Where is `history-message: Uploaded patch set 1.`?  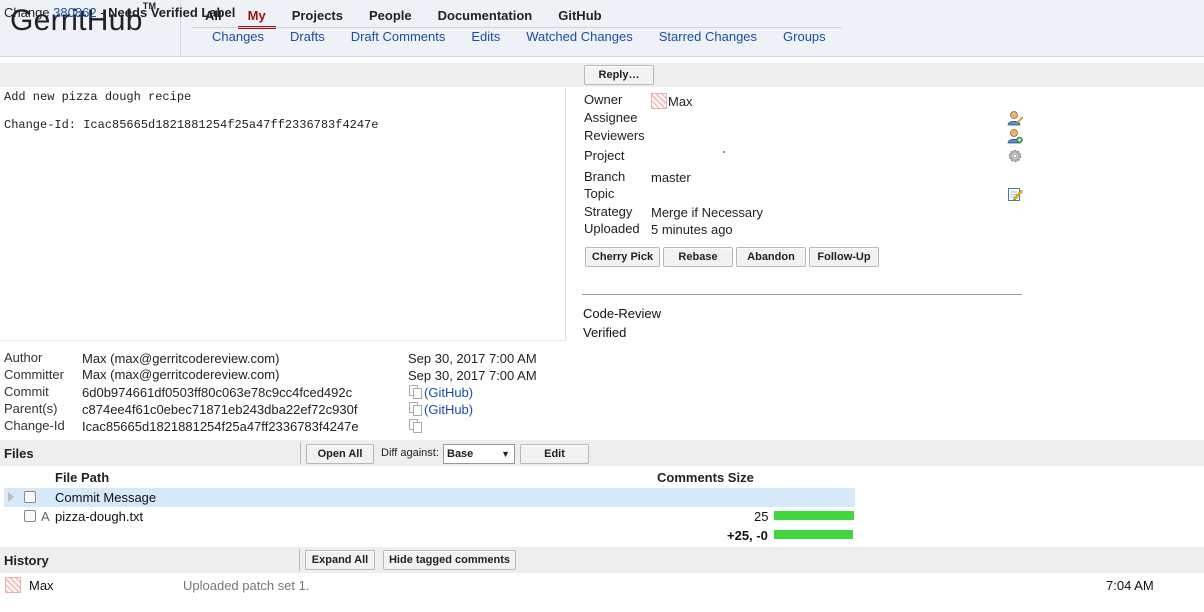 history-message: Uploaded patch set 1. is located at coordinates (246, 585).